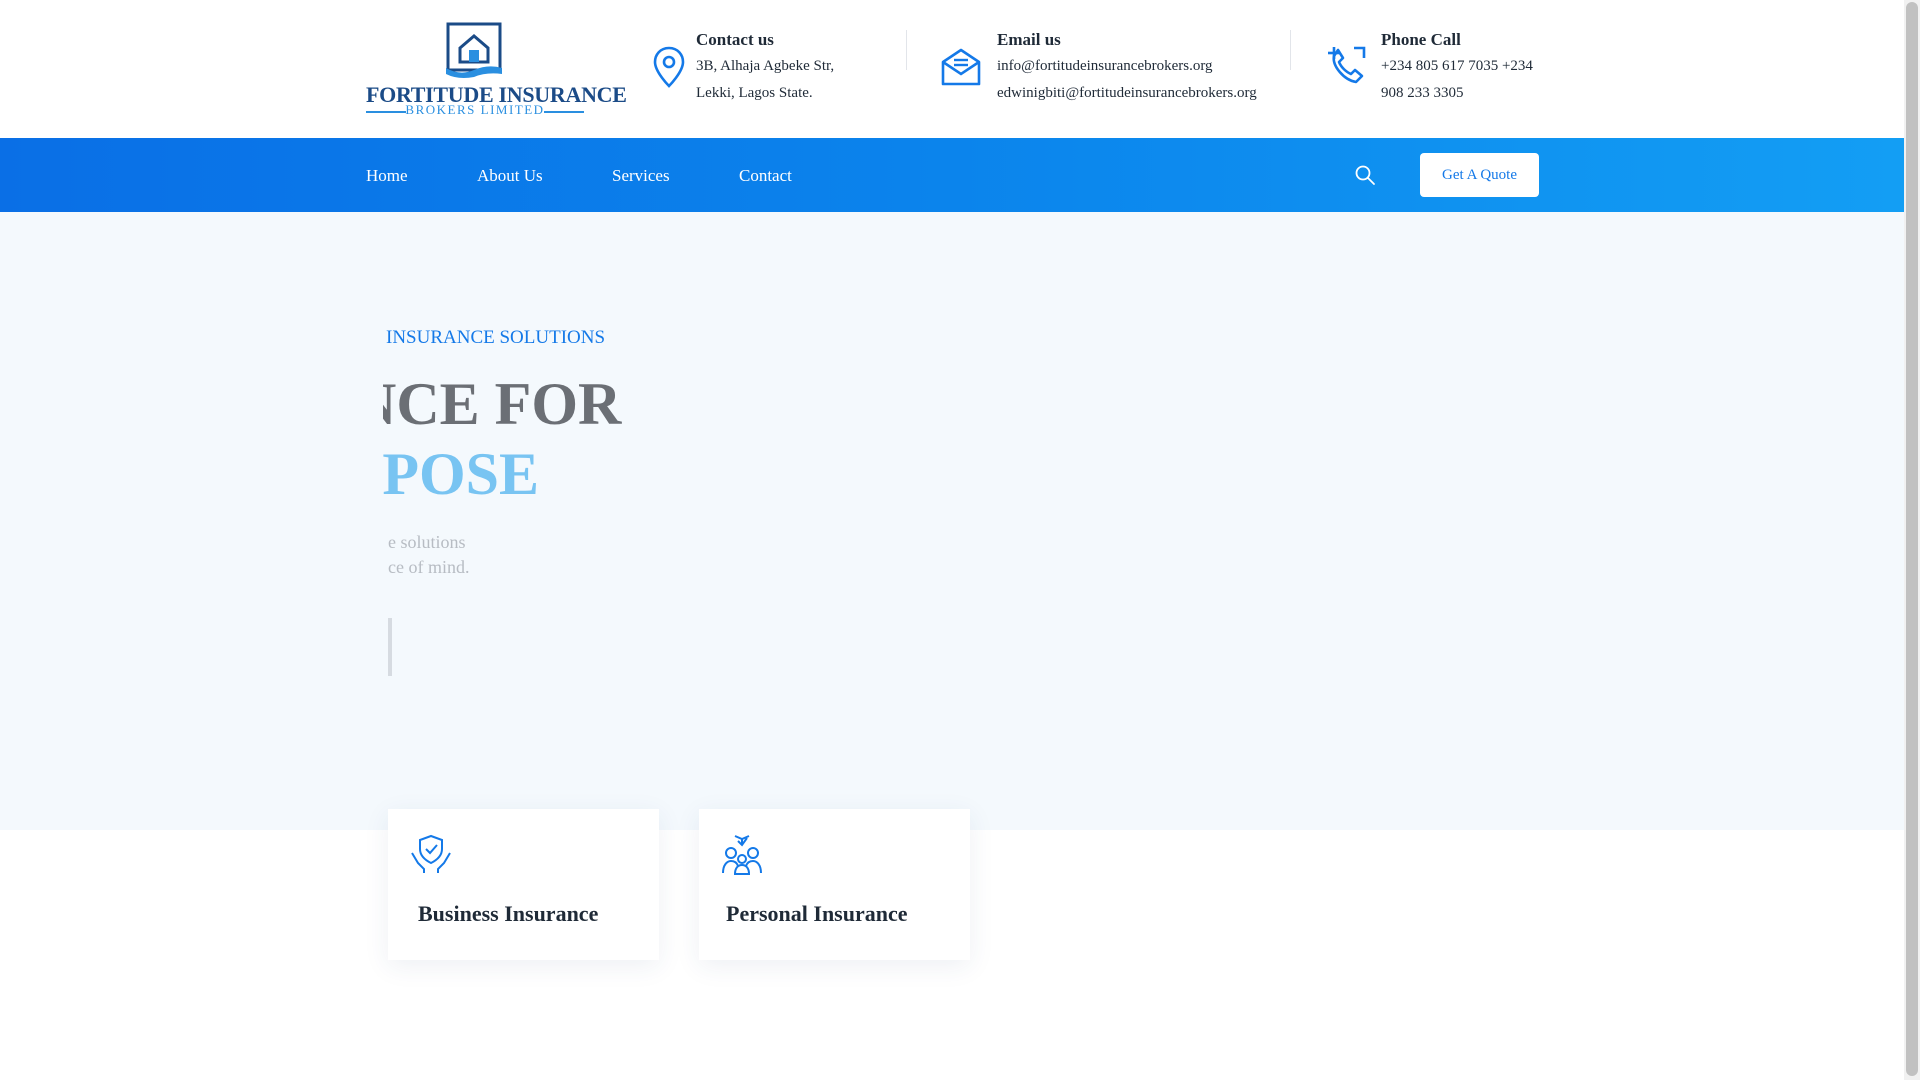  I want to click on phone-number: 908 233 3305, so click(1422, 93).